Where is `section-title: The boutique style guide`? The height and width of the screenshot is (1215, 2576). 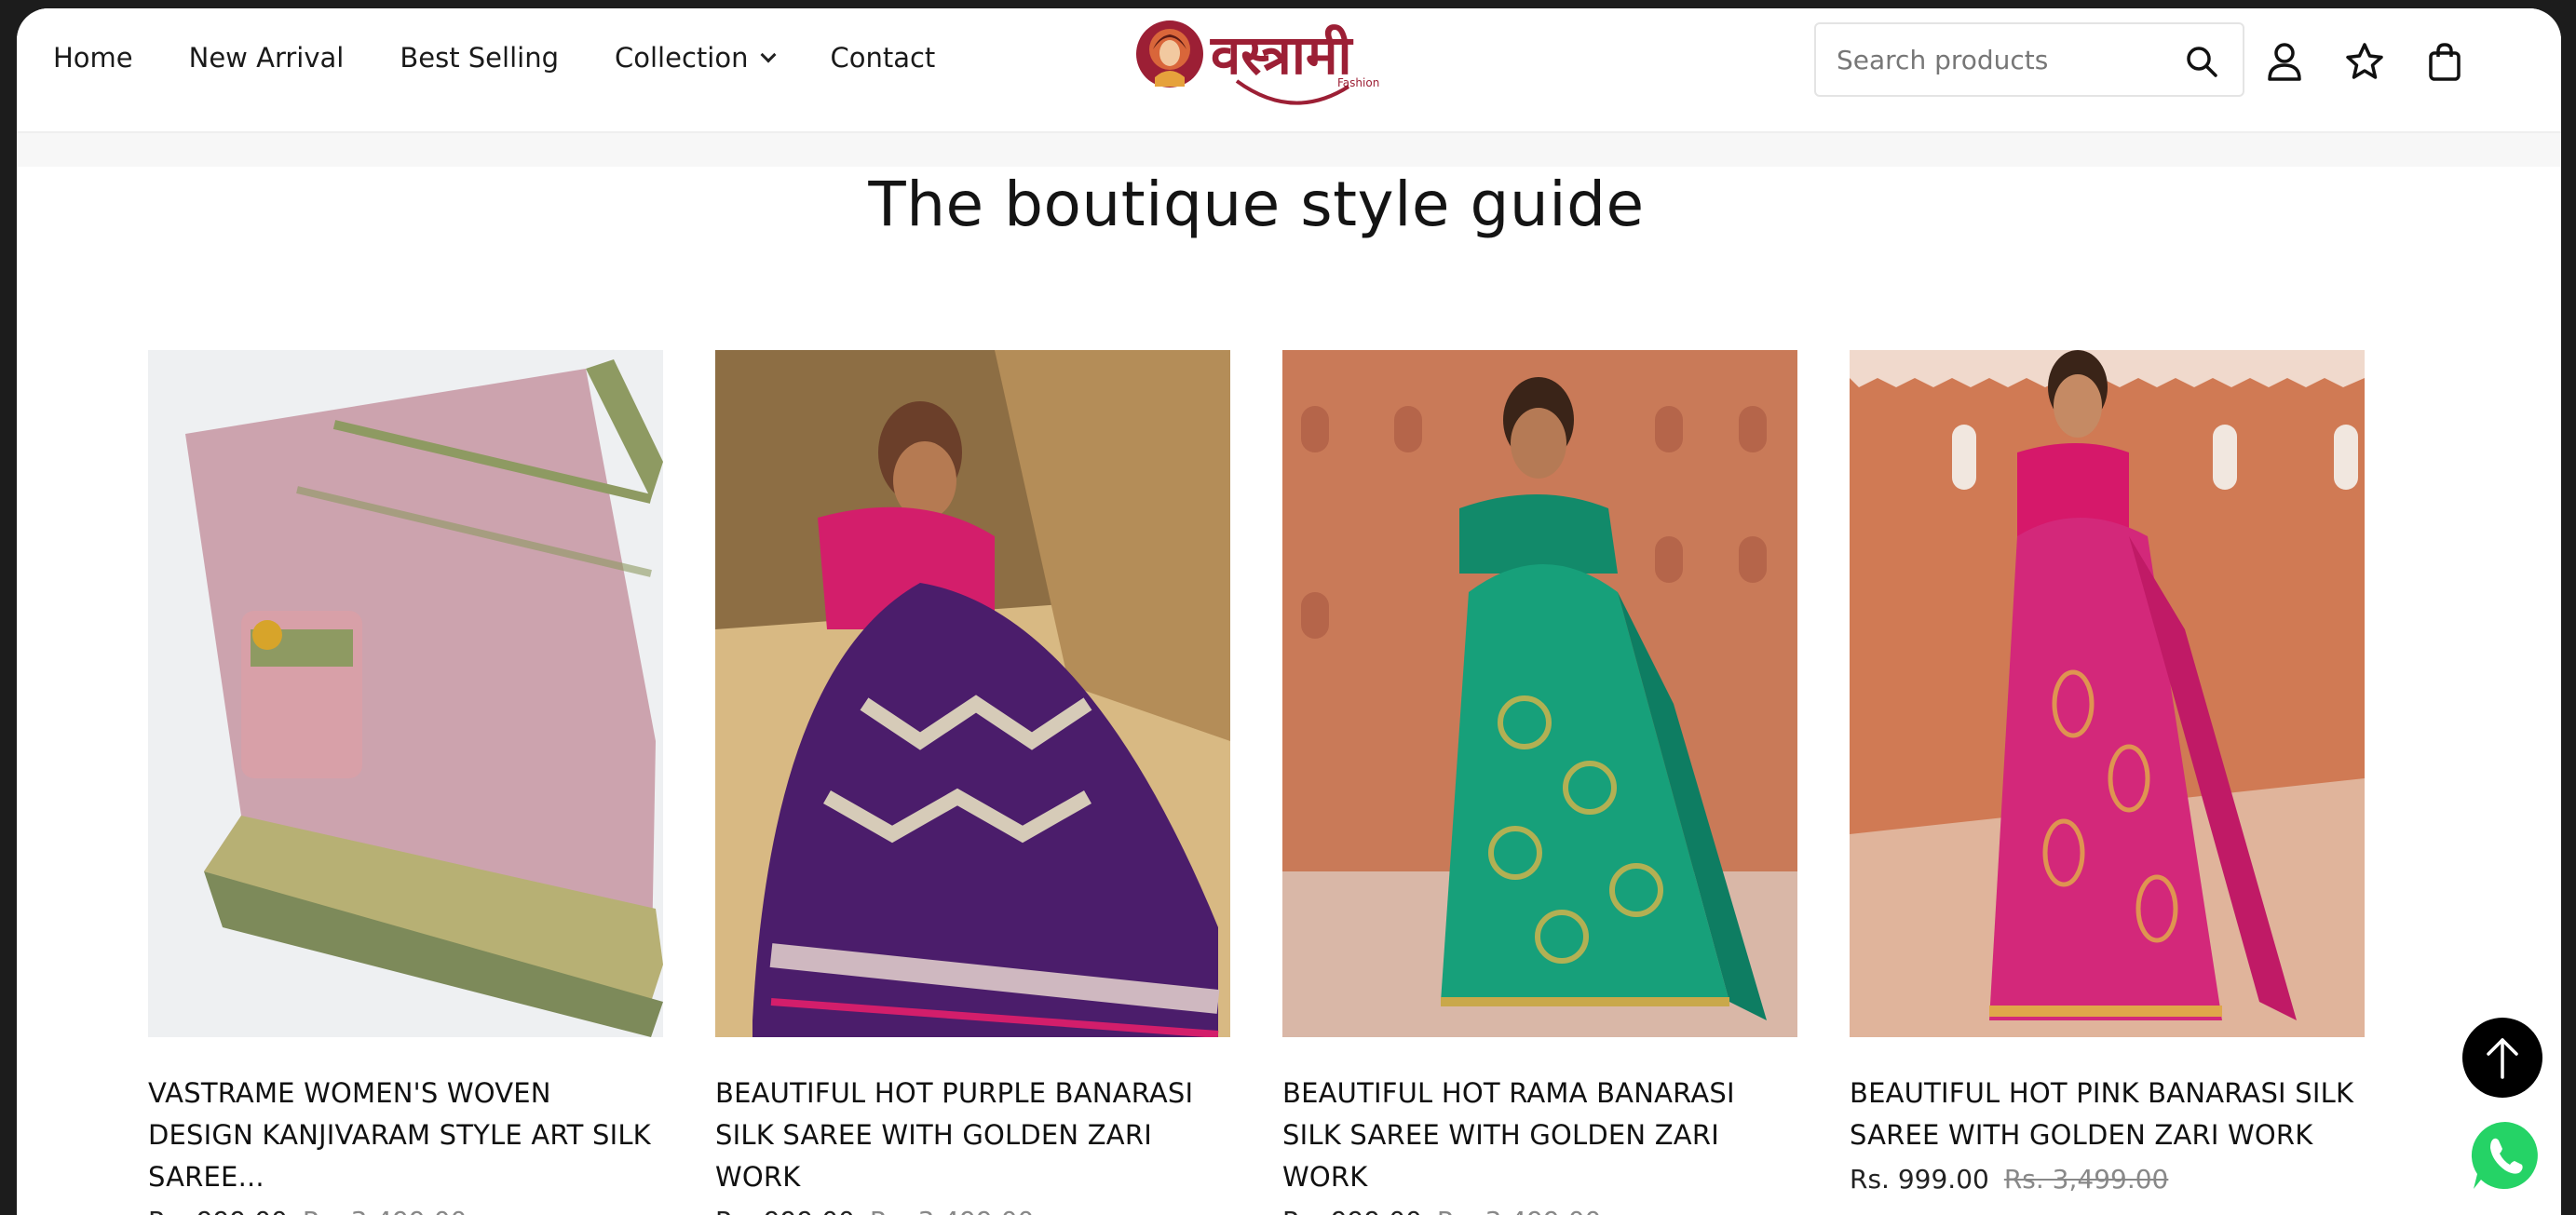
section-title: The boutique style guide is located at coordinates (1256, 205).